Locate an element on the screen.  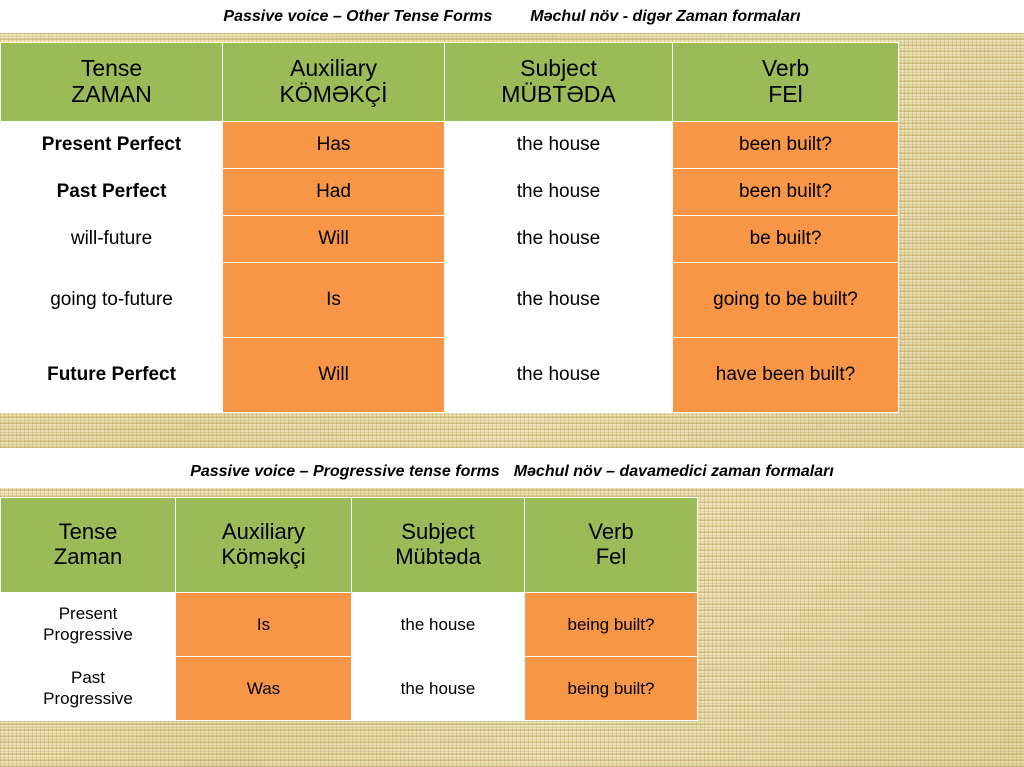
cell-tense: Present Perfect is located at coordinates (111, 145).